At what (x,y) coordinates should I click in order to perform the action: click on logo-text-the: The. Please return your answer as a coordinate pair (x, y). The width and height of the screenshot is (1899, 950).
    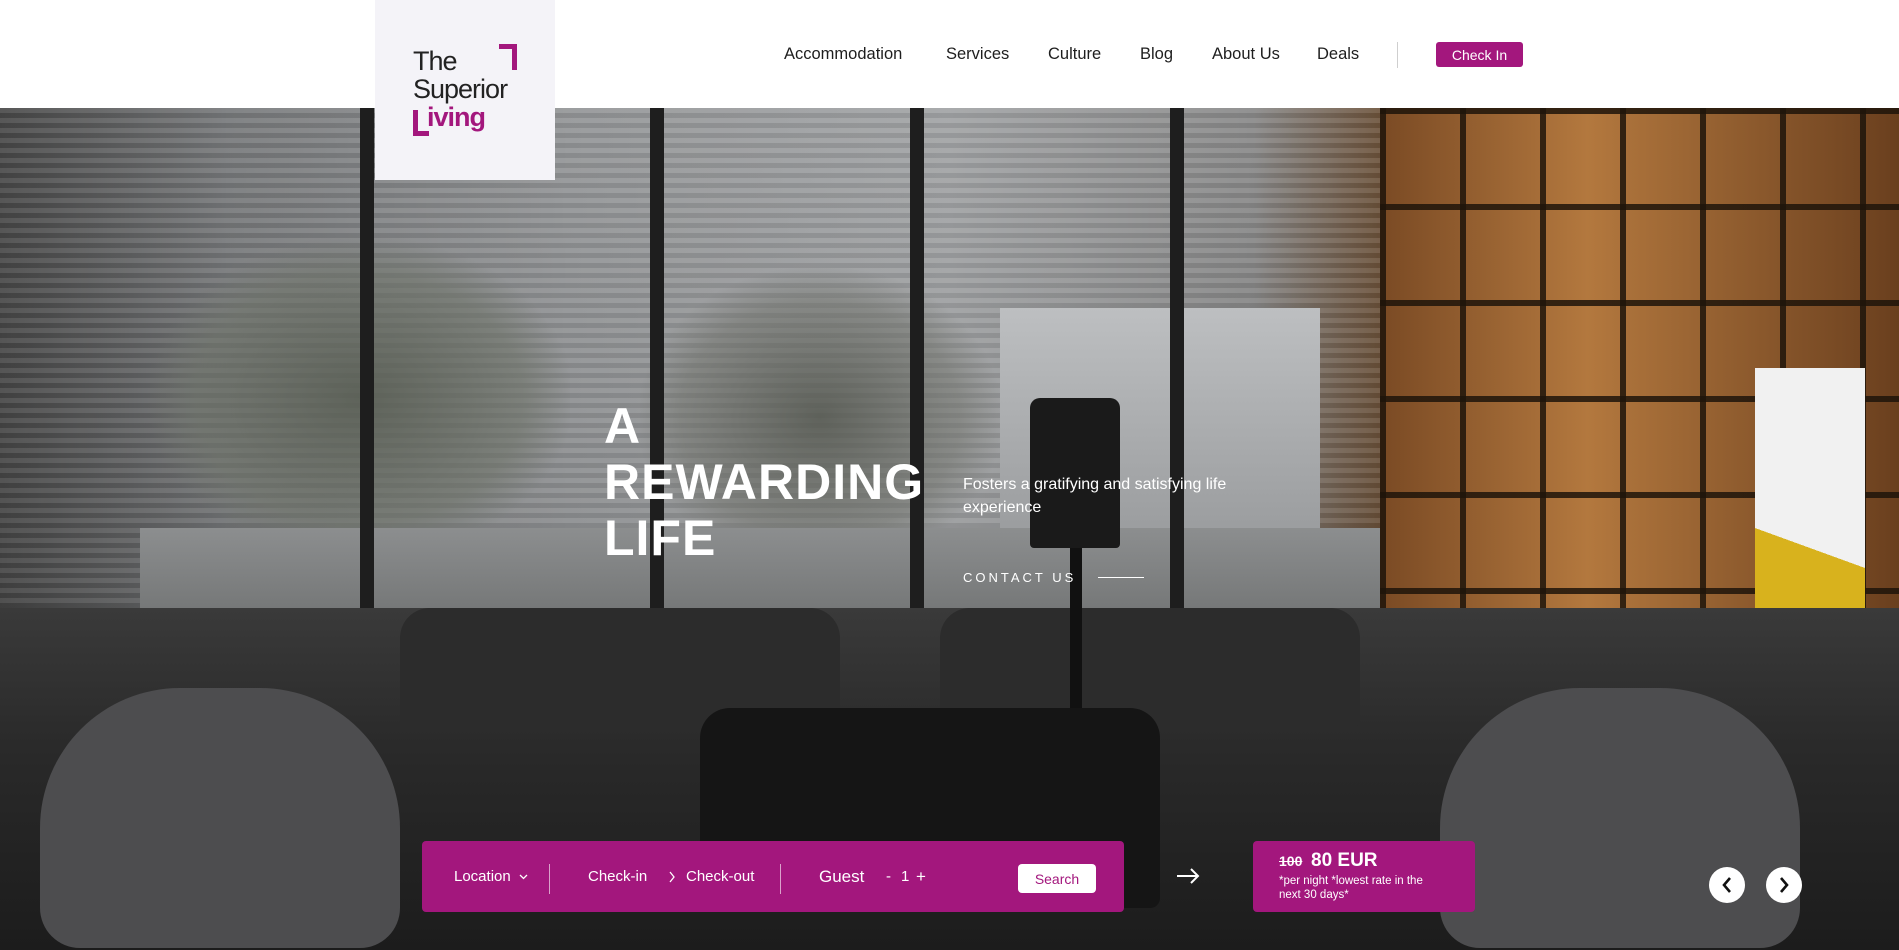
    Looking at the image, I should click on (435, 61).